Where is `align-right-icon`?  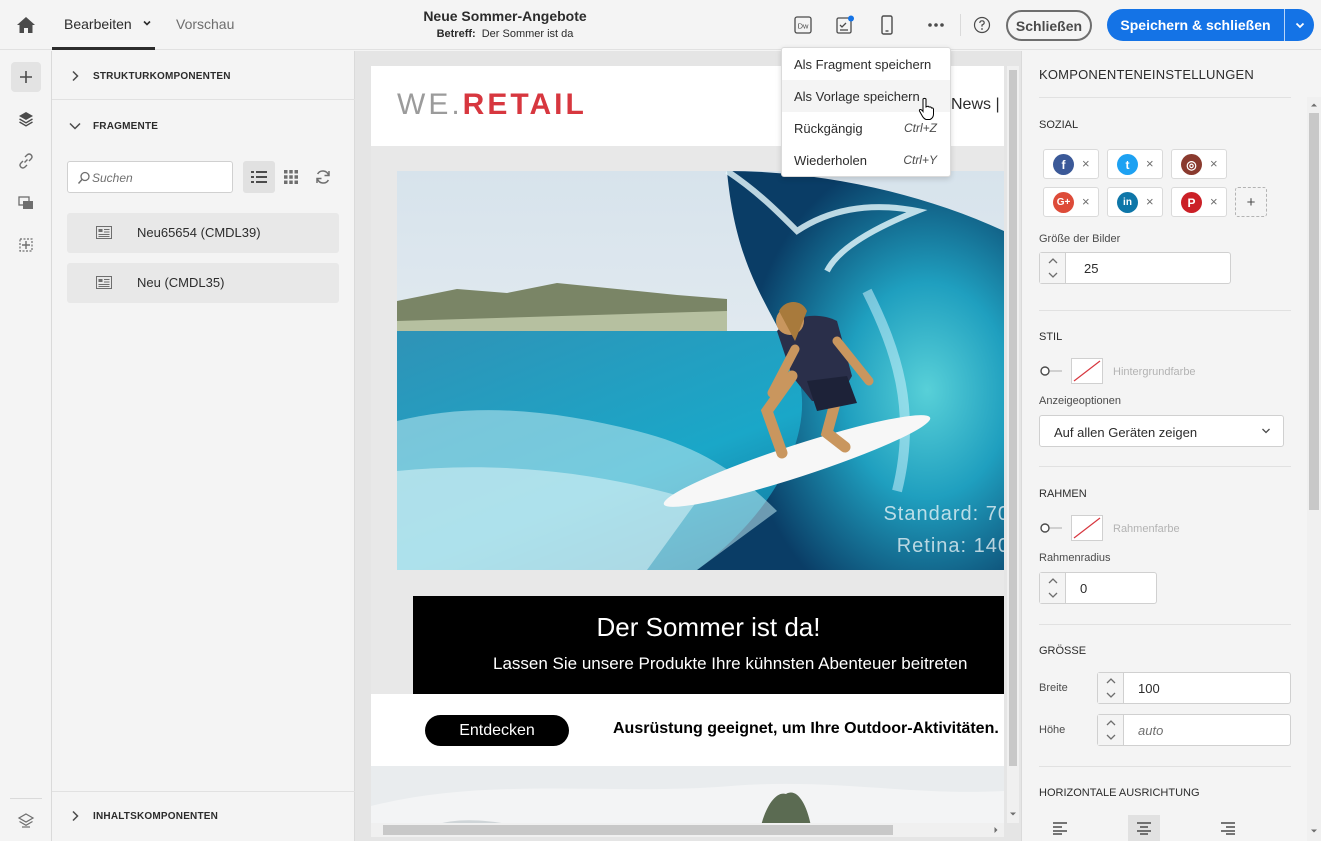
align-right-icon is located at coordinates (1228, 828).